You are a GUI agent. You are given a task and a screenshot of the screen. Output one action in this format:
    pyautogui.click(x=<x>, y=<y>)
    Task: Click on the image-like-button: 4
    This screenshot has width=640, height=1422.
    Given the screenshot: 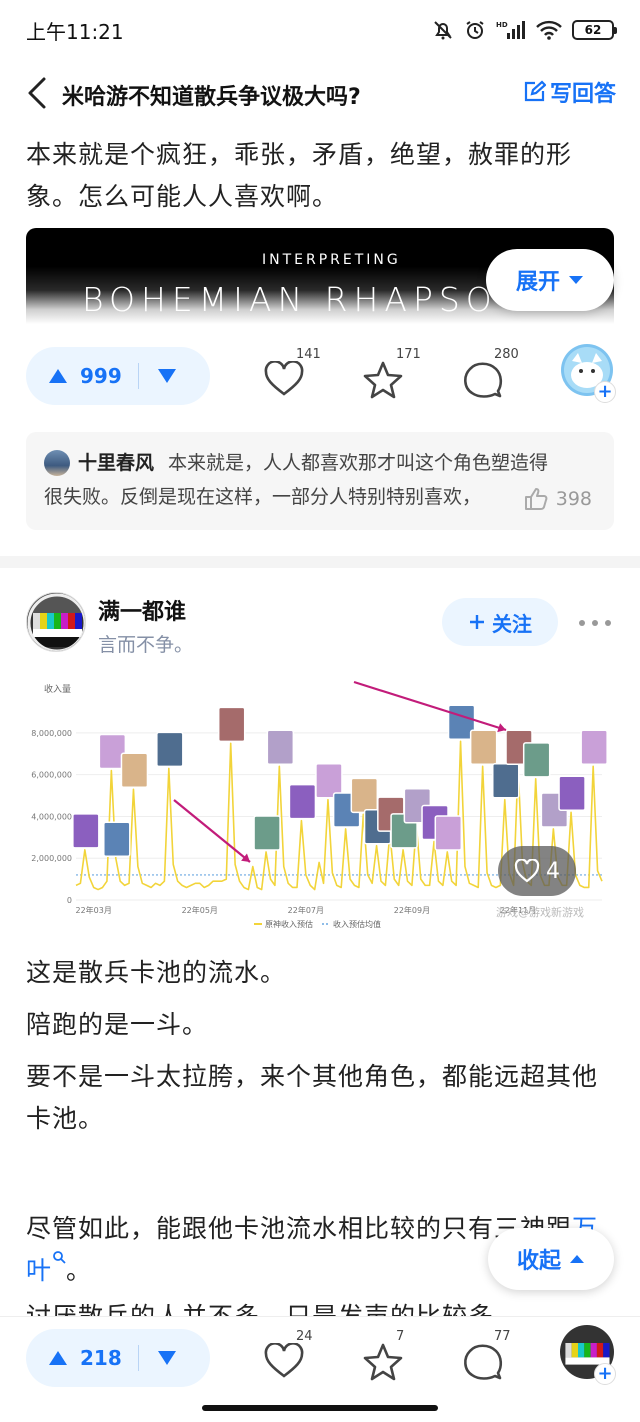 What is the action you would take?
    pyautogui.click(x=537, y=871)
    